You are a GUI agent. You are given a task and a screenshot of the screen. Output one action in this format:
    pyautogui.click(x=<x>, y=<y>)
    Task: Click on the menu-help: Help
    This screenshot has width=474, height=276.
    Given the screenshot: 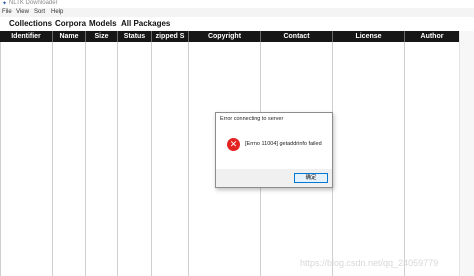 What is the action you would take?
    pyautogui.click(x=57, y=12)
    